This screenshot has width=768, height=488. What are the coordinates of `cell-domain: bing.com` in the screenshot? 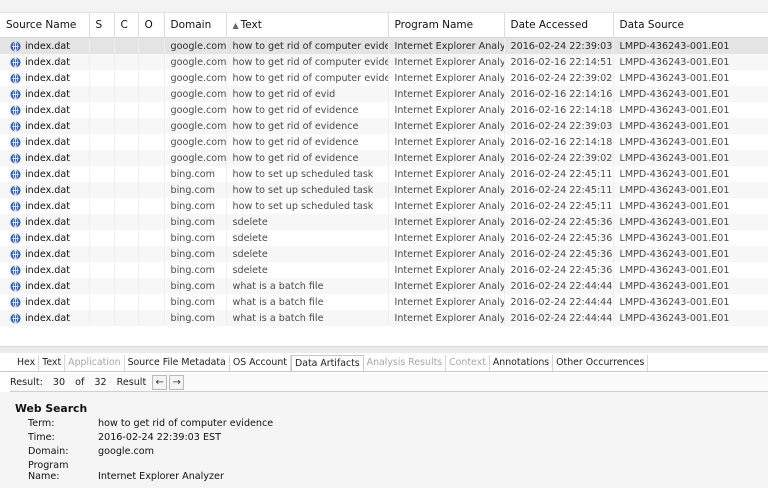 It's located at (195, 286).